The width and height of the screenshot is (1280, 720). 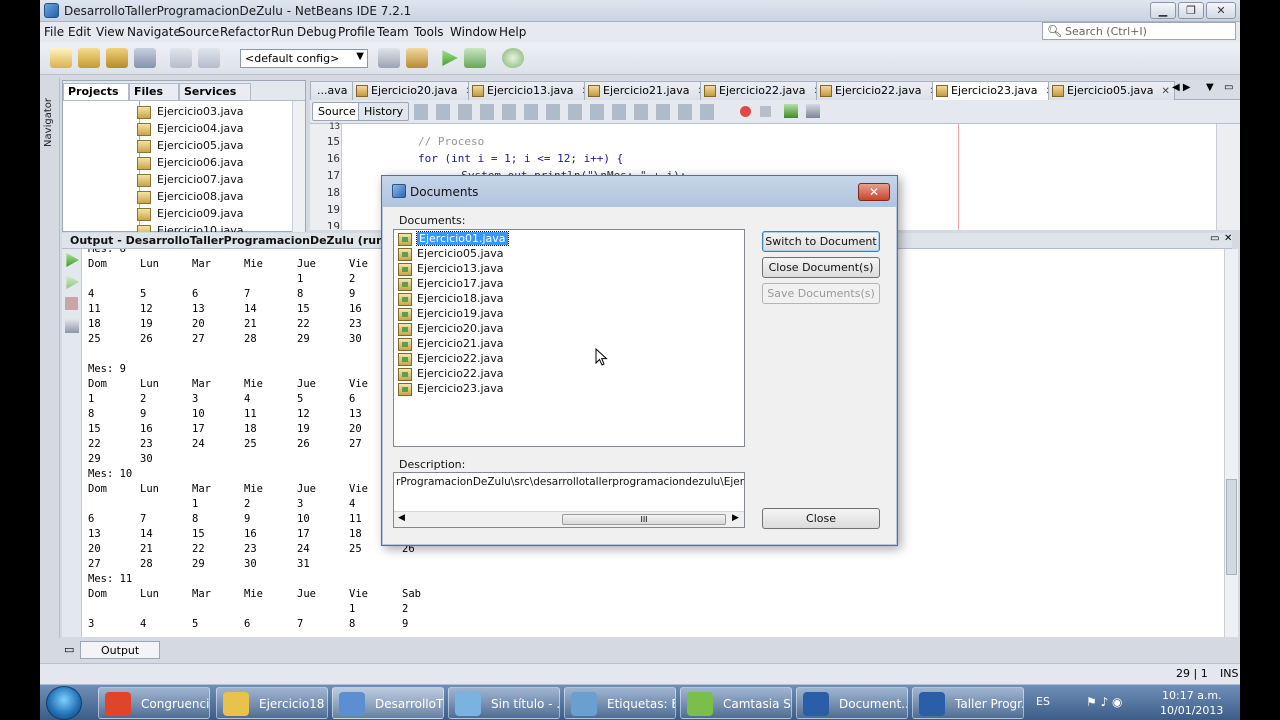 What do you see at coordinates (450, 58) in the screenshot?
I see `run-icon` at bounding box center [450, 58].